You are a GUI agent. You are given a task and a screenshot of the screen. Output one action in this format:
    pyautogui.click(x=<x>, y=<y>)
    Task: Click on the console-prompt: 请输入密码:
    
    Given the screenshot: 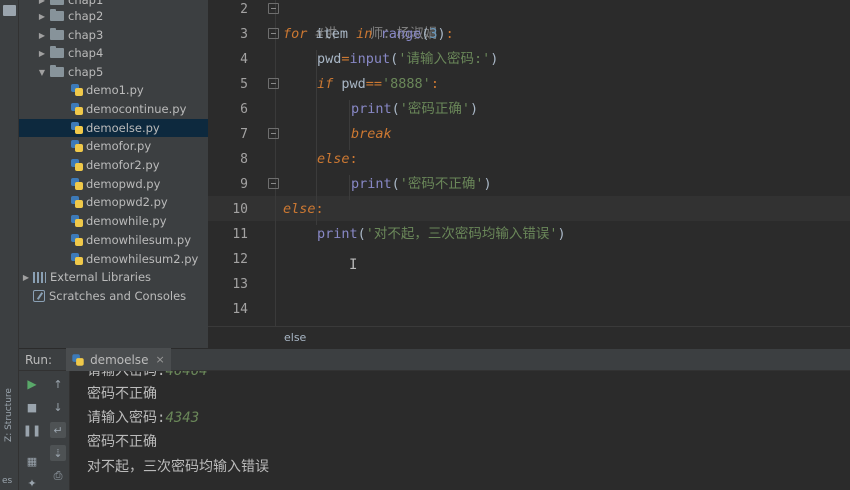 What is the action you would take?
    pyautogui.click(x=126, y=375)
    